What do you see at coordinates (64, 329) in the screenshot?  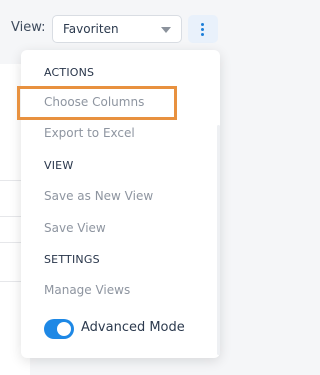 I see `toggle-knob` at bounding box center [64, 329].